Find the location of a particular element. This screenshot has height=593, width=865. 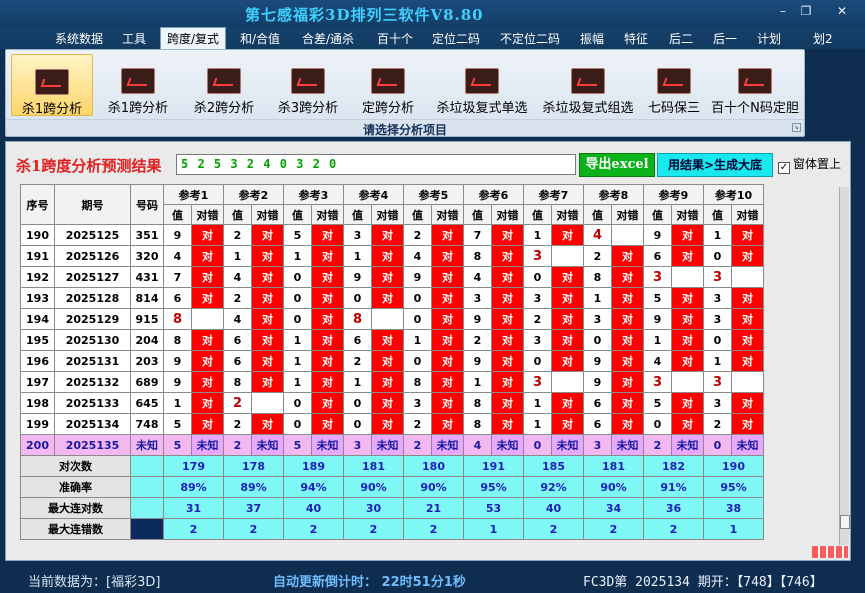

header-ref-3: 参考3 is located at coordinates (313, 194).